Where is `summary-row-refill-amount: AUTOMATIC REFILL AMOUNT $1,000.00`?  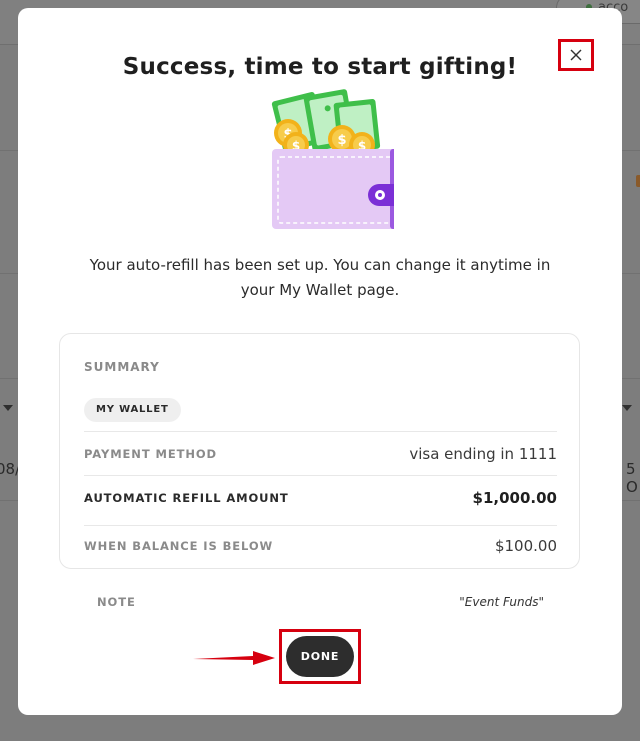
summary-row-refill-amount: AUTOMATIC REFILL AMOUNT $1,000.00 is located at coordinates (320, 497).